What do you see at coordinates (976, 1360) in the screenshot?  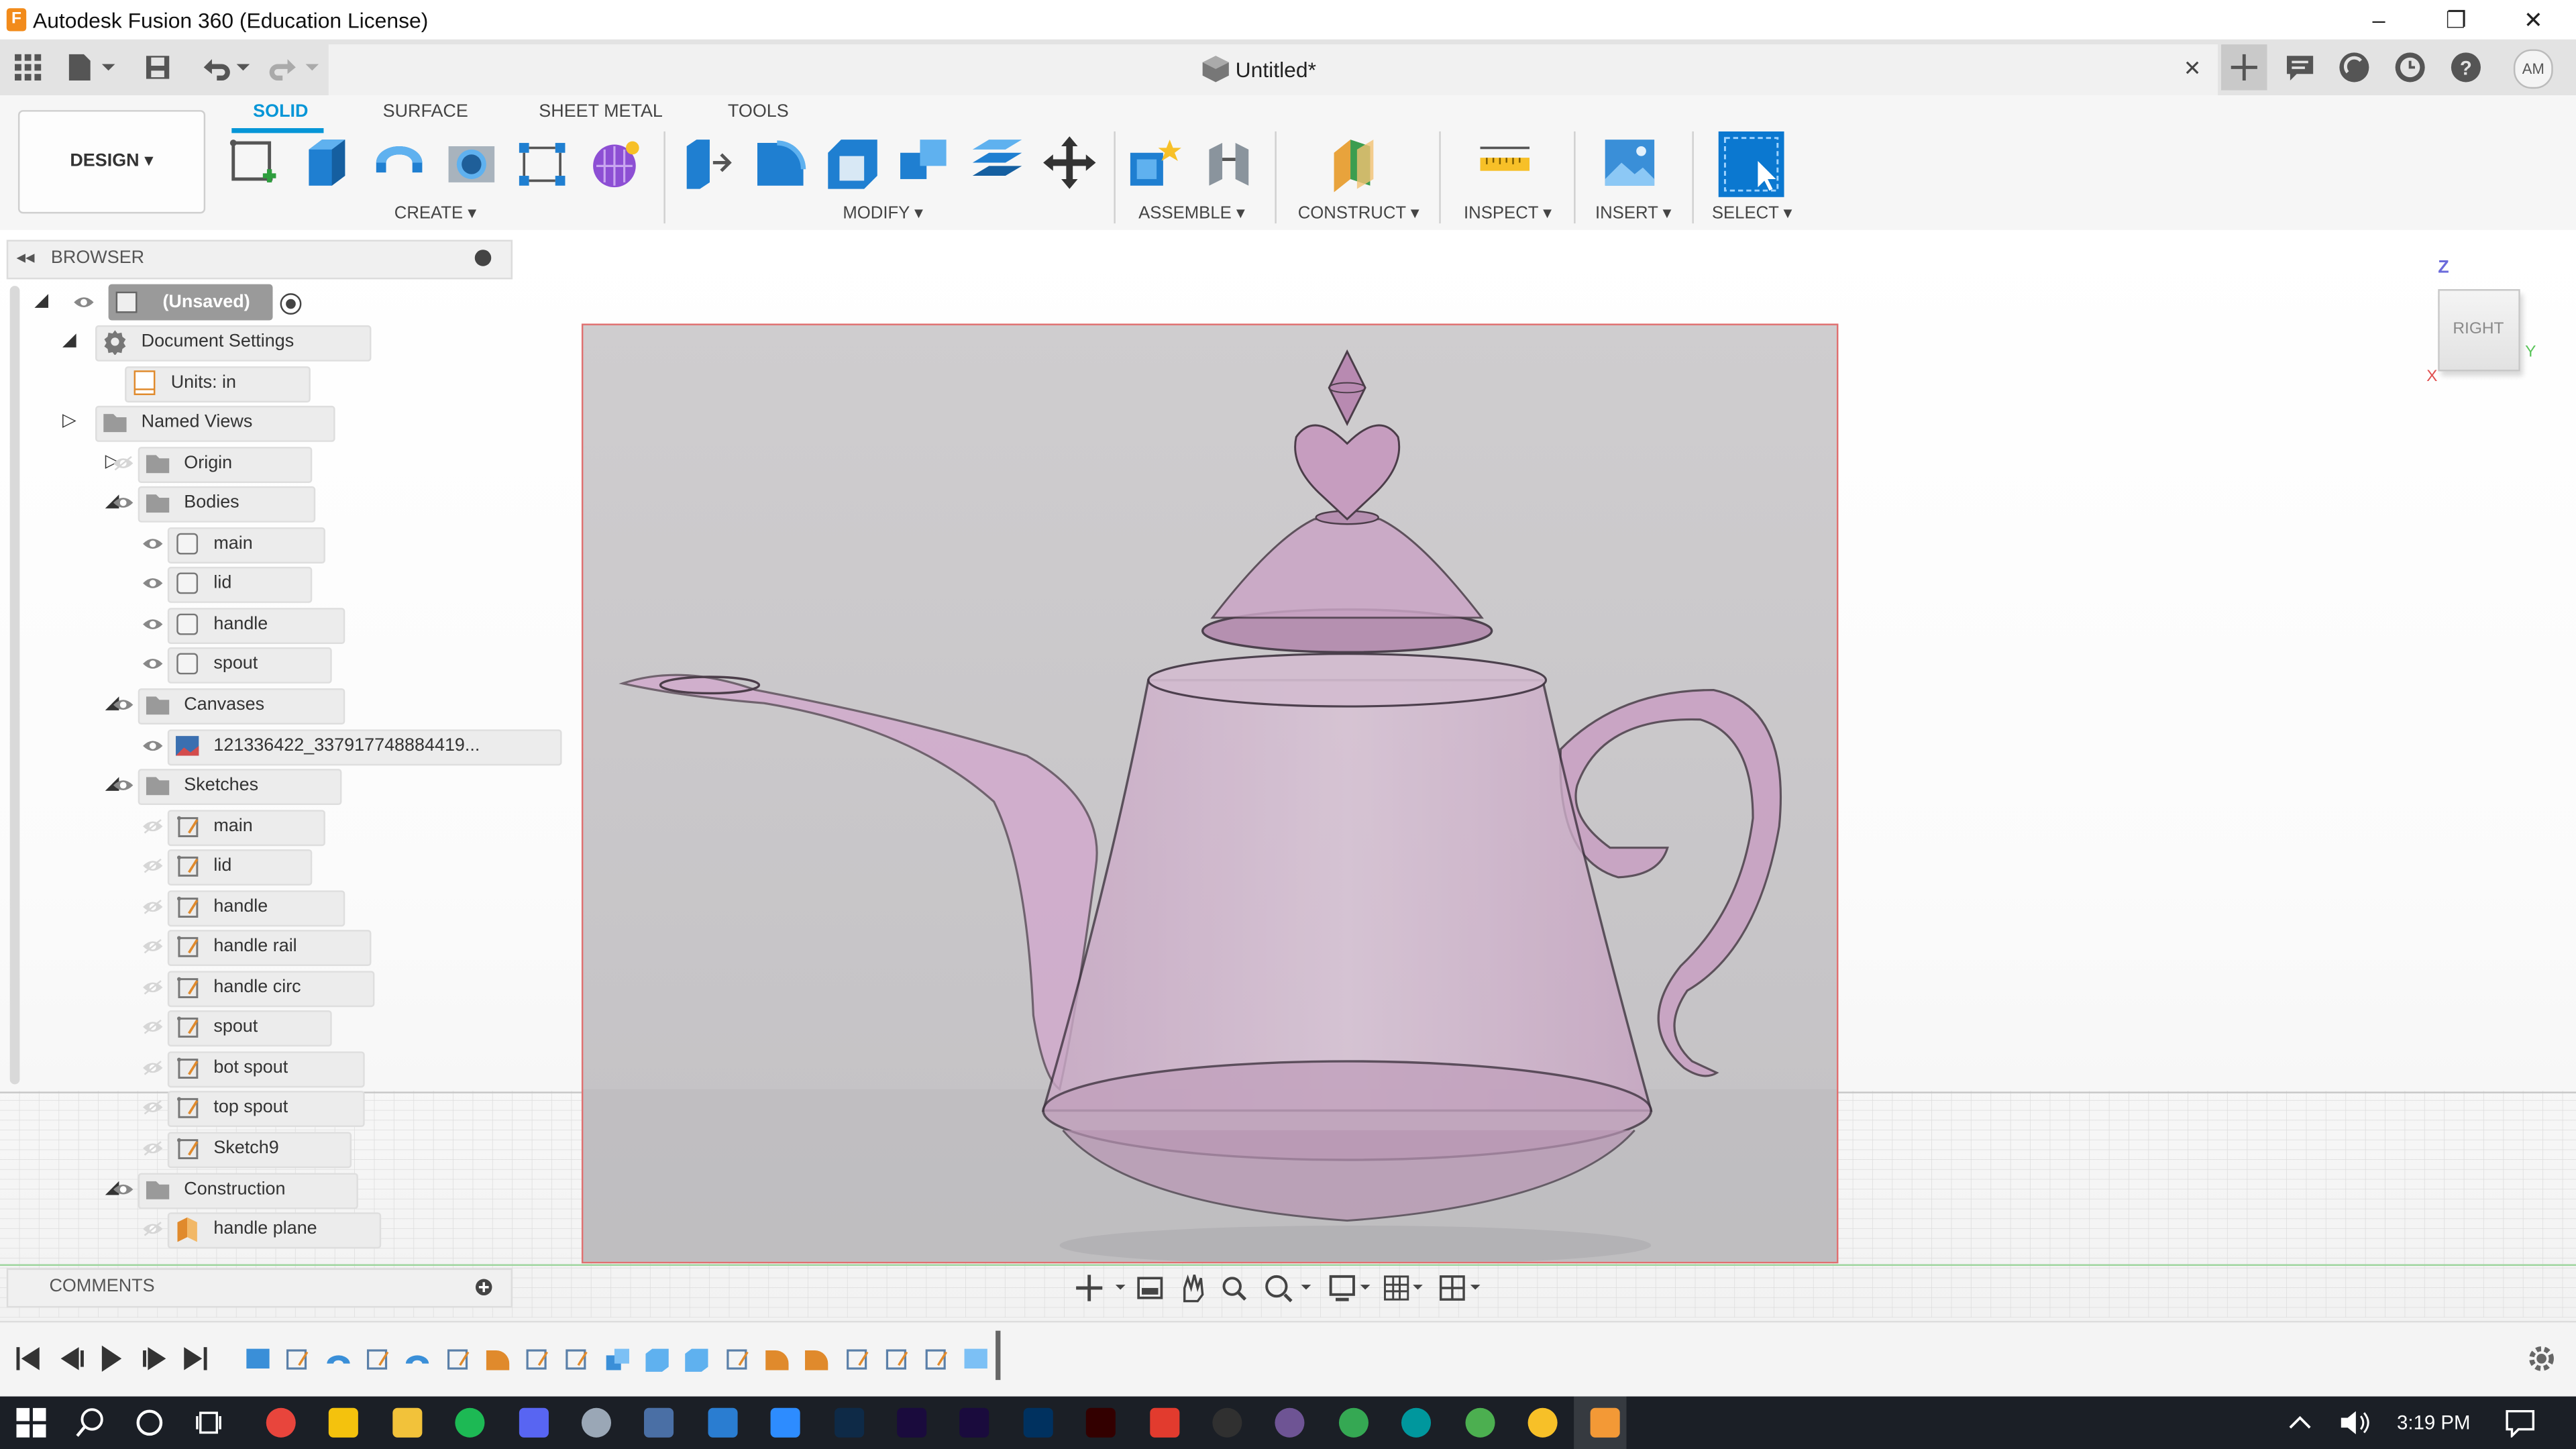 I see `timeline-marker-icon` at bounding box center [976, 1360].